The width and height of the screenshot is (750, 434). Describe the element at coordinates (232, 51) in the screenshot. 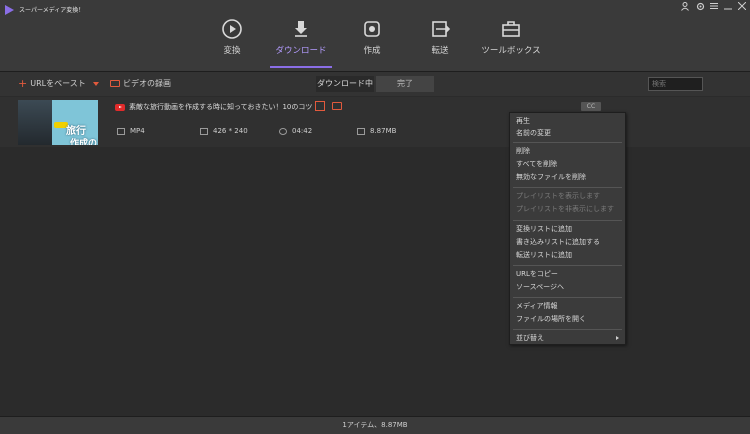

I see `nav-convert-label: 変換` at that location.